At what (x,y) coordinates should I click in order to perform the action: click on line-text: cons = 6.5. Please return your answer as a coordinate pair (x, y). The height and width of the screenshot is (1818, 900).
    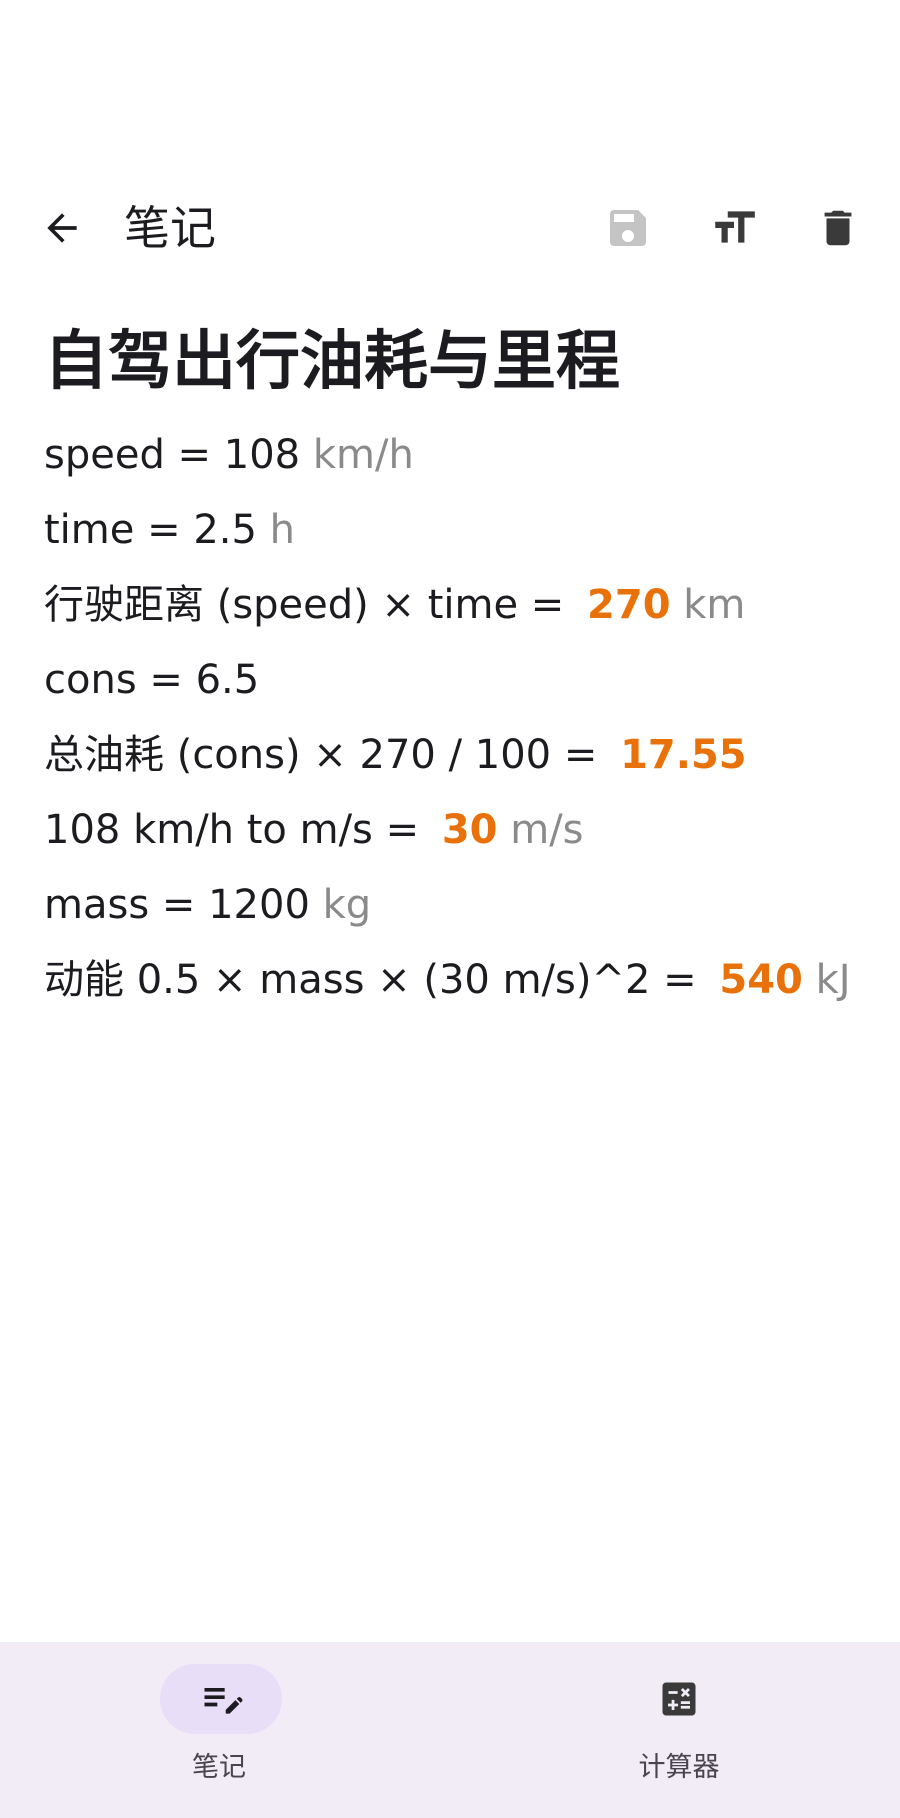
    Looking at the image, I should click on (152, 680).